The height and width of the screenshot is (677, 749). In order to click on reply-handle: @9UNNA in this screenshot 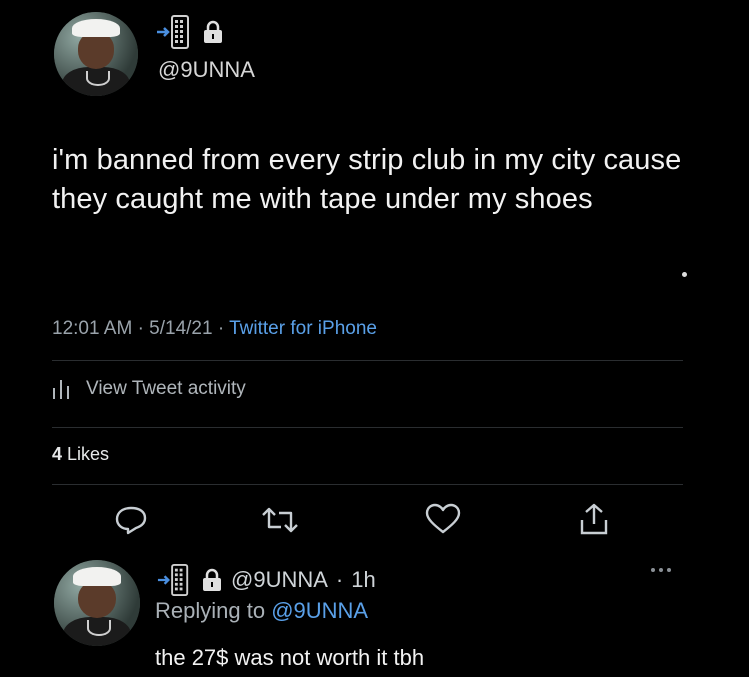, I will do `click(279, 580)`.